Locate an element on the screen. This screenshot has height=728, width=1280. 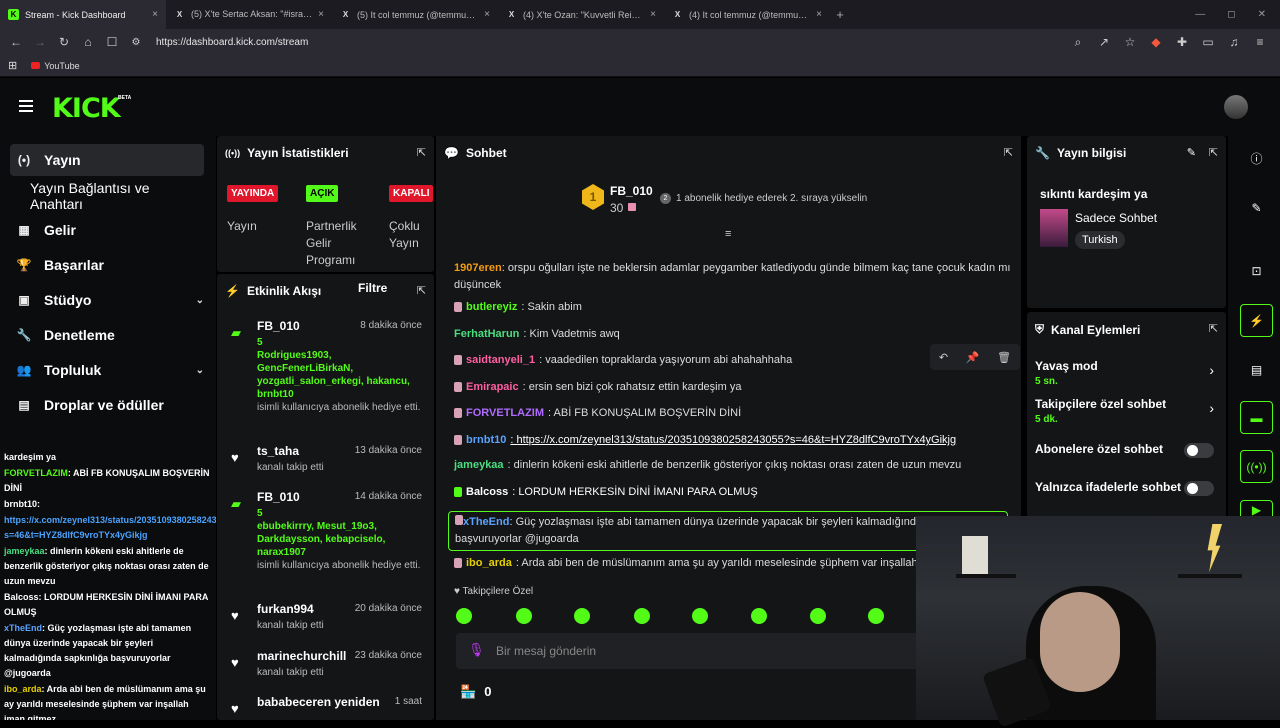
activity-user: marinechurchill is located at coordinates (301, 656).